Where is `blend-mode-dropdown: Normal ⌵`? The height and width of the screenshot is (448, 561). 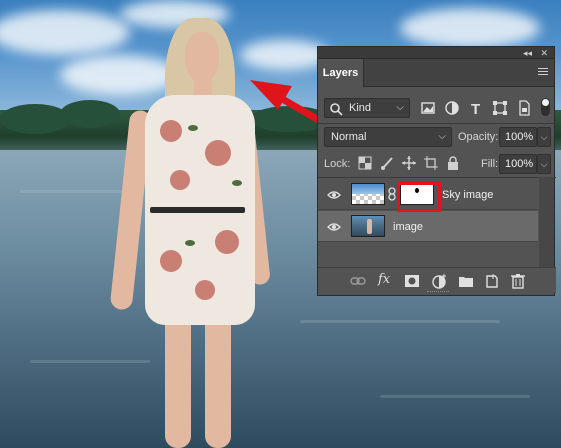 blend-mode-dropdown: Normal ⌵ is located at coordinates (388, 137).